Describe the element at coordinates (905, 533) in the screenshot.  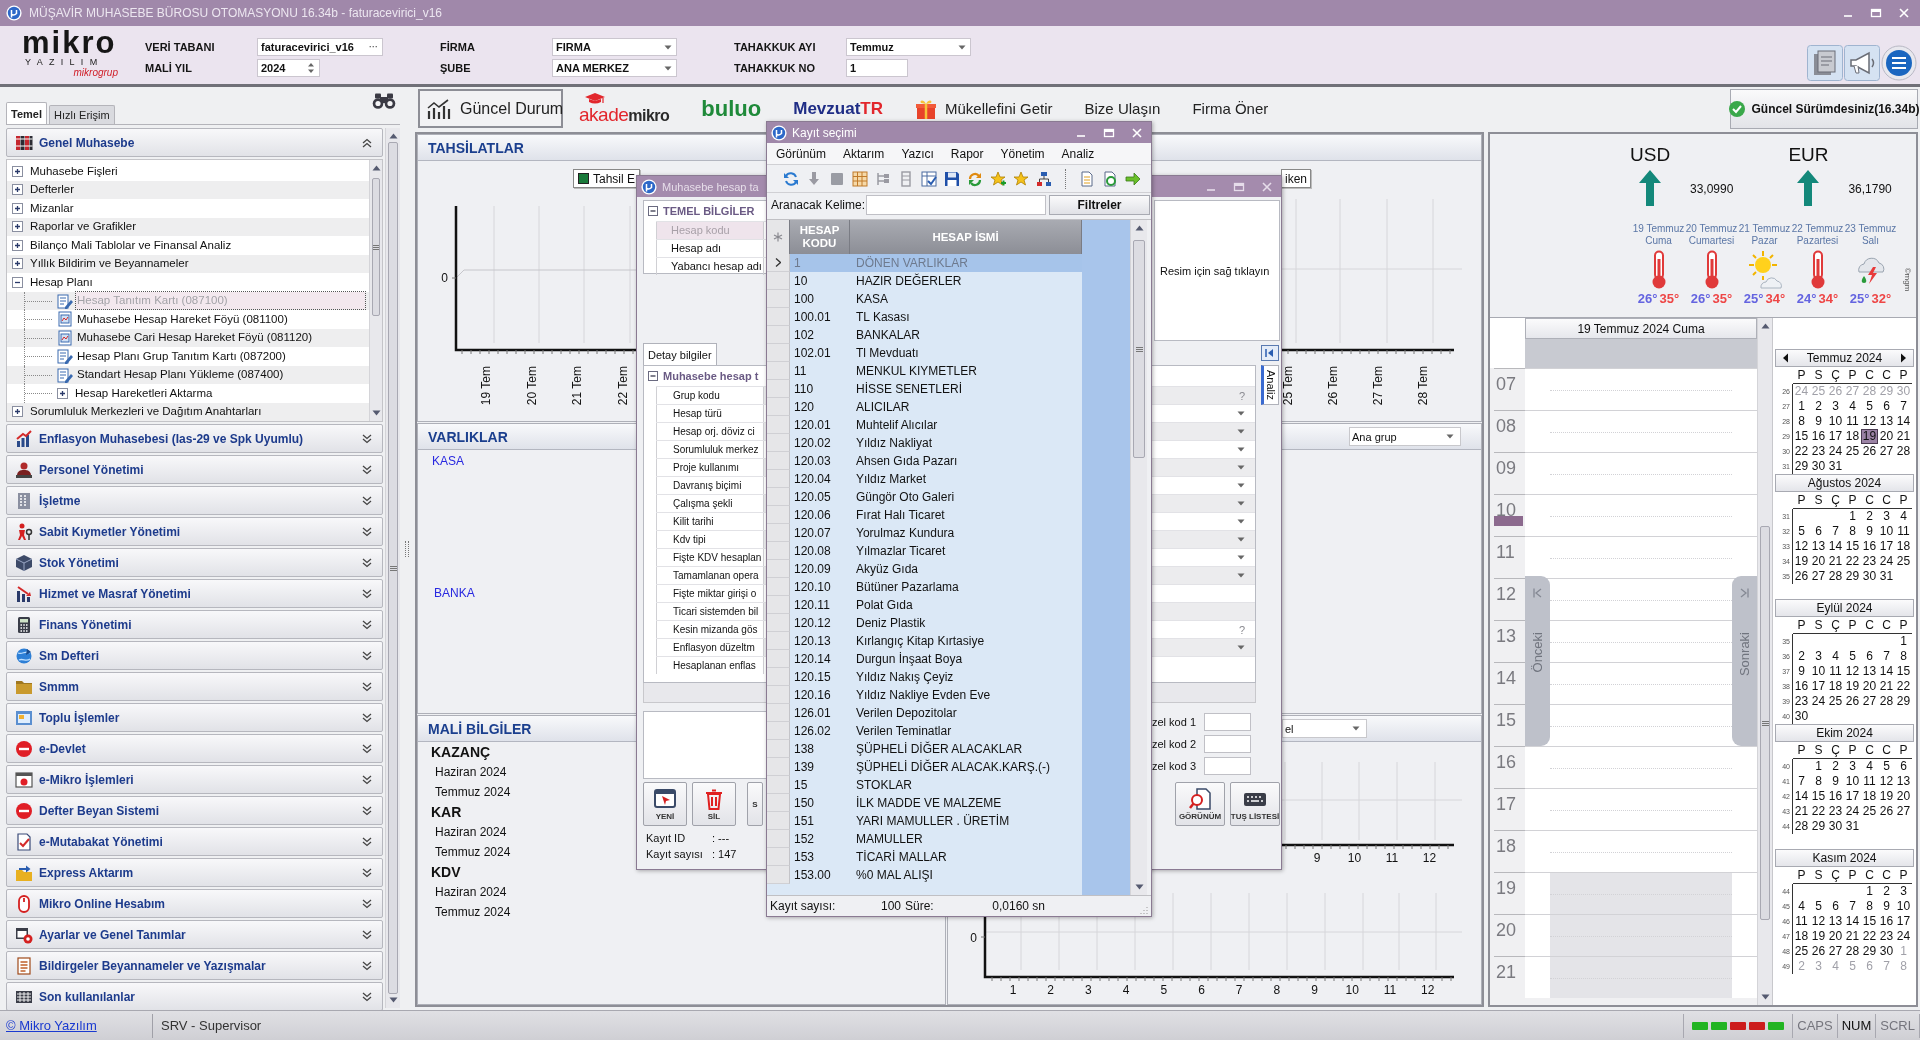
I see `table-cell-text: Yorulmaz Kundura` at that location.